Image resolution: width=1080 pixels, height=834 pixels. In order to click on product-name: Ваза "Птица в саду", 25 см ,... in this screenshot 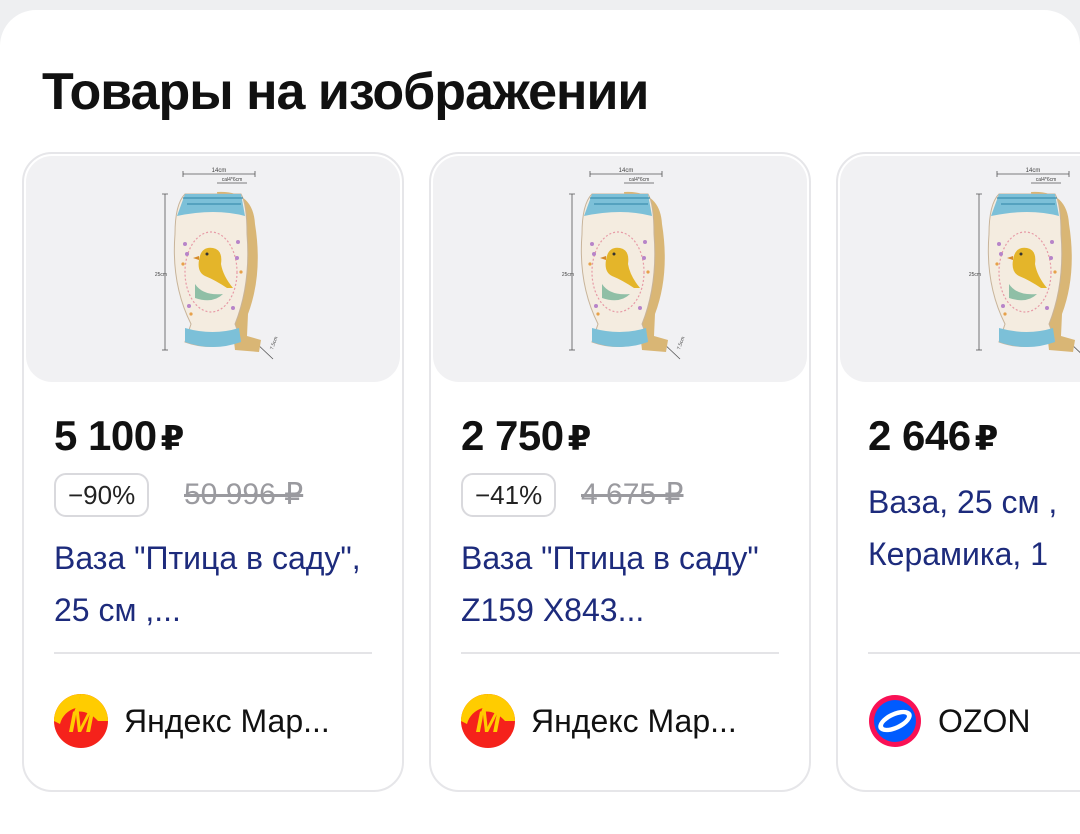, I will do `click(219, 584)`.